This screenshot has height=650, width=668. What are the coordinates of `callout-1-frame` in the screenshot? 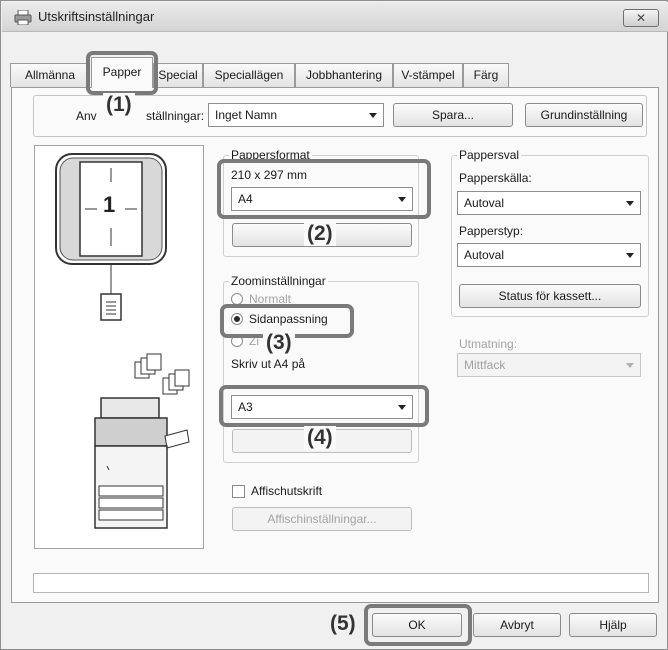 It's located at (122, 73).